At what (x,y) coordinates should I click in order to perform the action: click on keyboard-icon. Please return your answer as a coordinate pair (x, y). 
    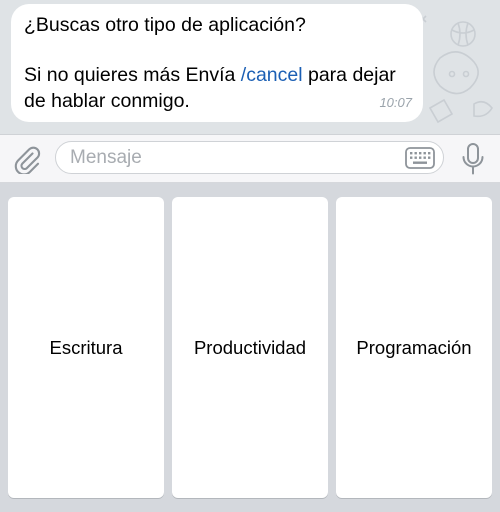
    Looking at the image, I should click on (420, 158).